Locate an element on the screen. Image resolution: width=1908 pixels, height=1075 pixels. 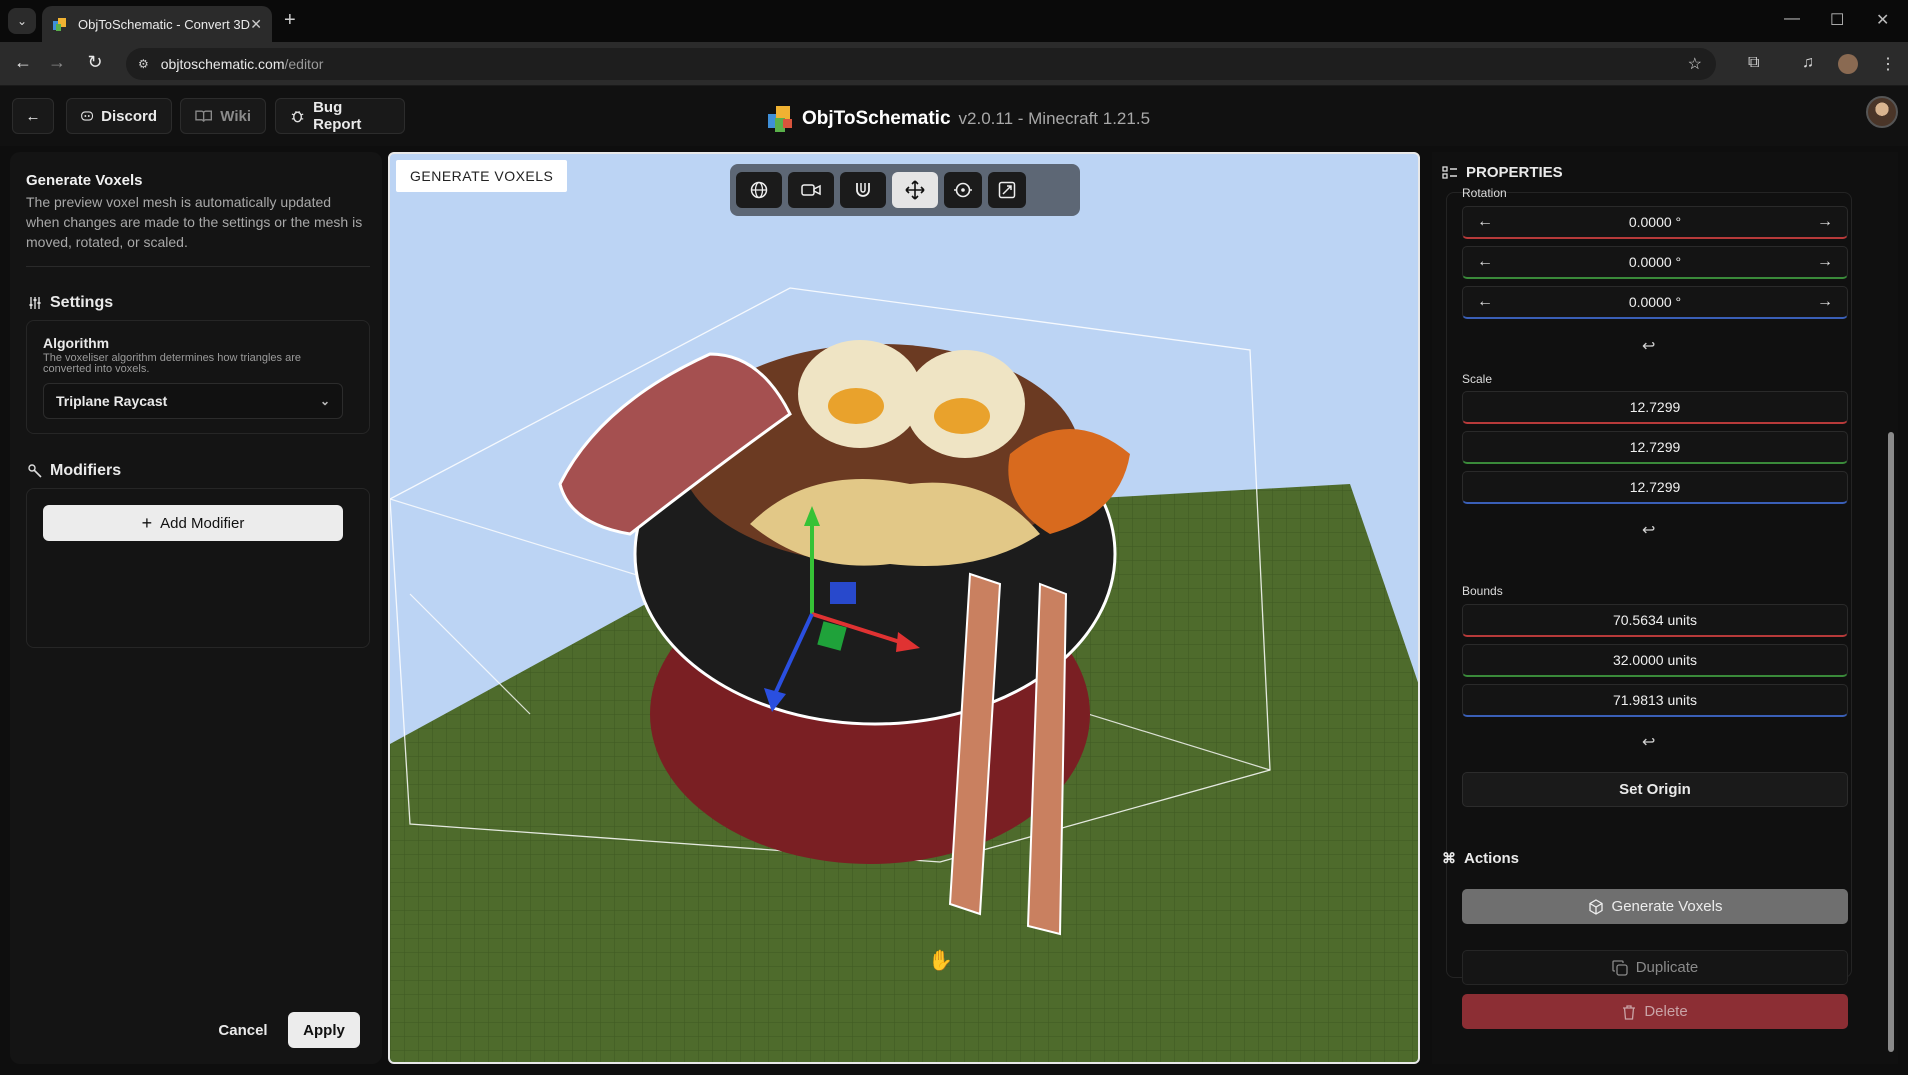
app-name: ObjToSchematic is located at coordinates (876, 118).